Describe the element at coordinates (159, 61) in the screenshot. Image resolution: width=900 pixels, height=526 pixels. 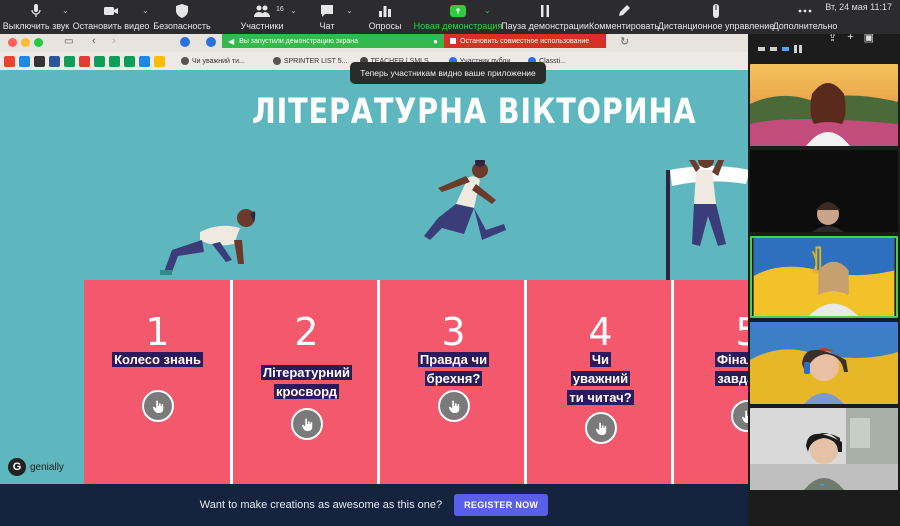
I see `drive-icon` at that location.